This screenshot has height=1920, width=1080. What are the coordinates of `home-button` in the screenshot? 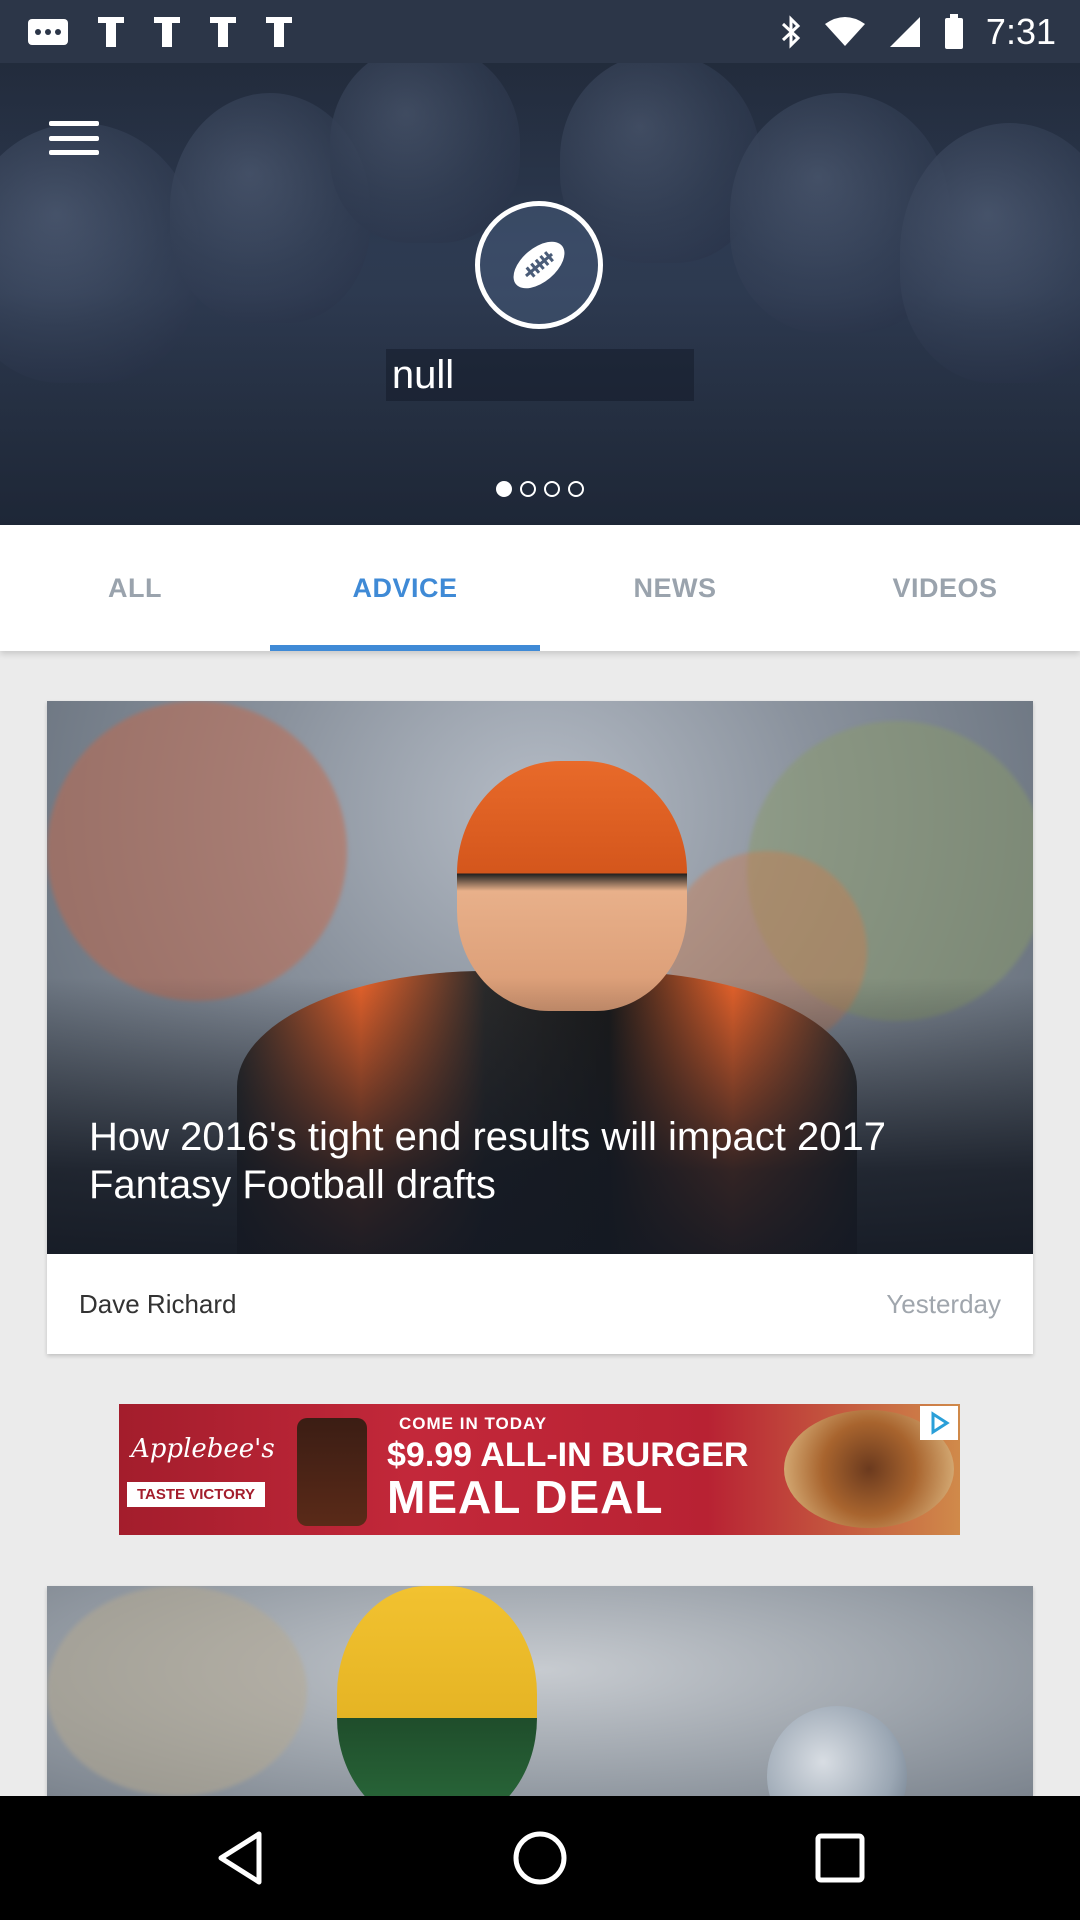 It's located at (540, 1858).